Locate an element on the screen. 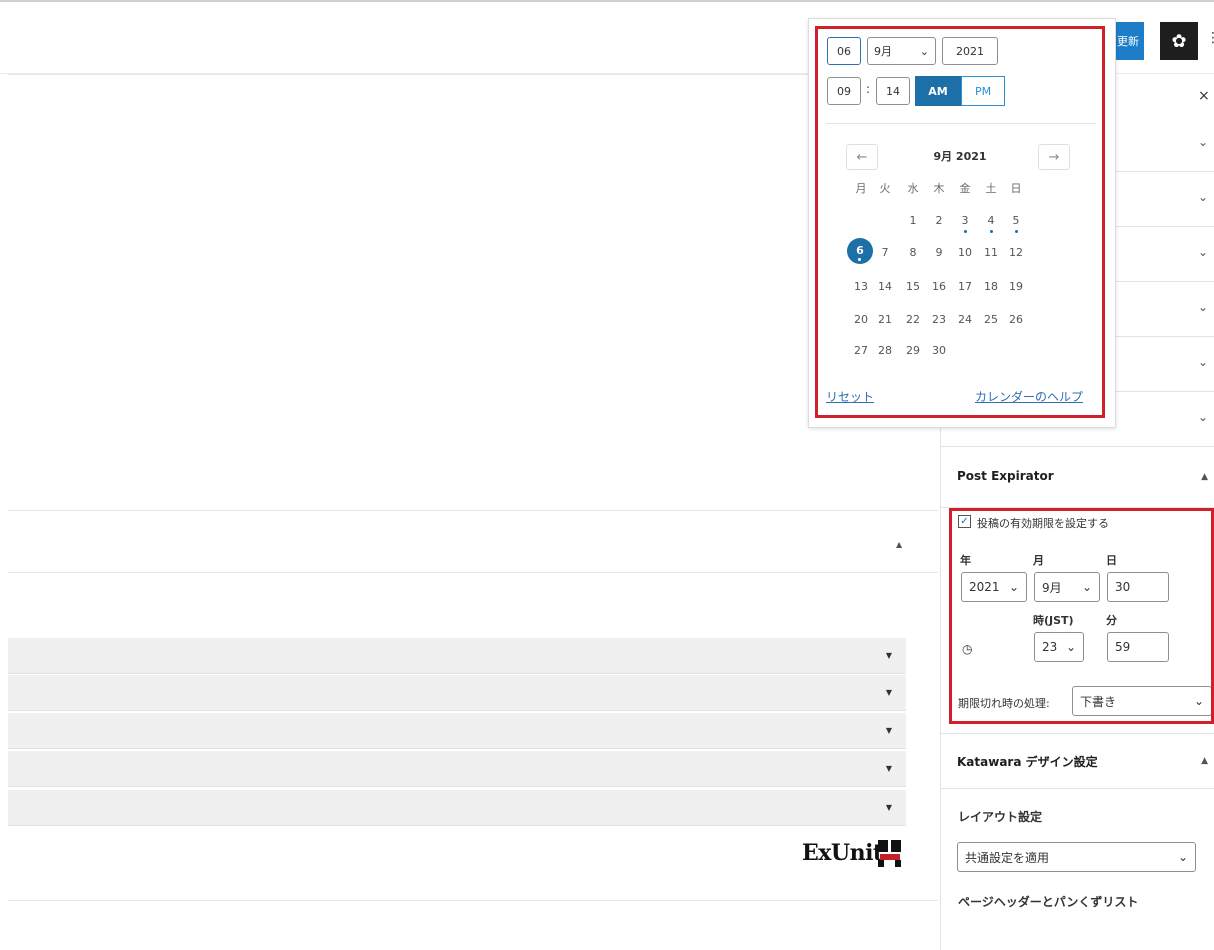 This screenshot has width=1214, height=950. exunit-logo: ExUnit is located at coordinates (842, 853).